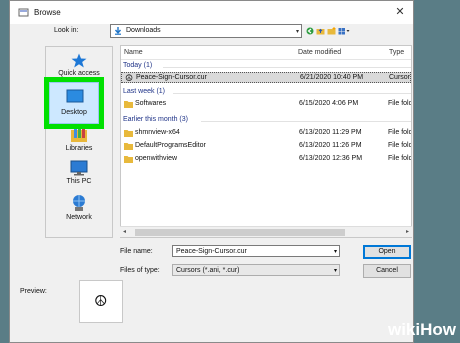  I want to click on watermark-how: How, so click(438, 329).